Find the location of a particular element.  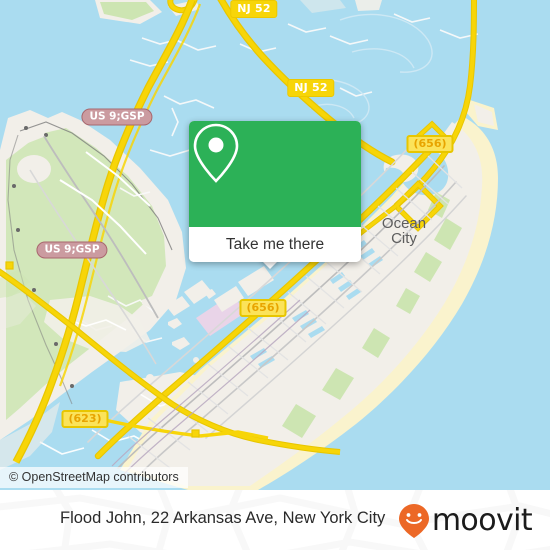

popup-marker-panel is located at coordinates (275, 174).